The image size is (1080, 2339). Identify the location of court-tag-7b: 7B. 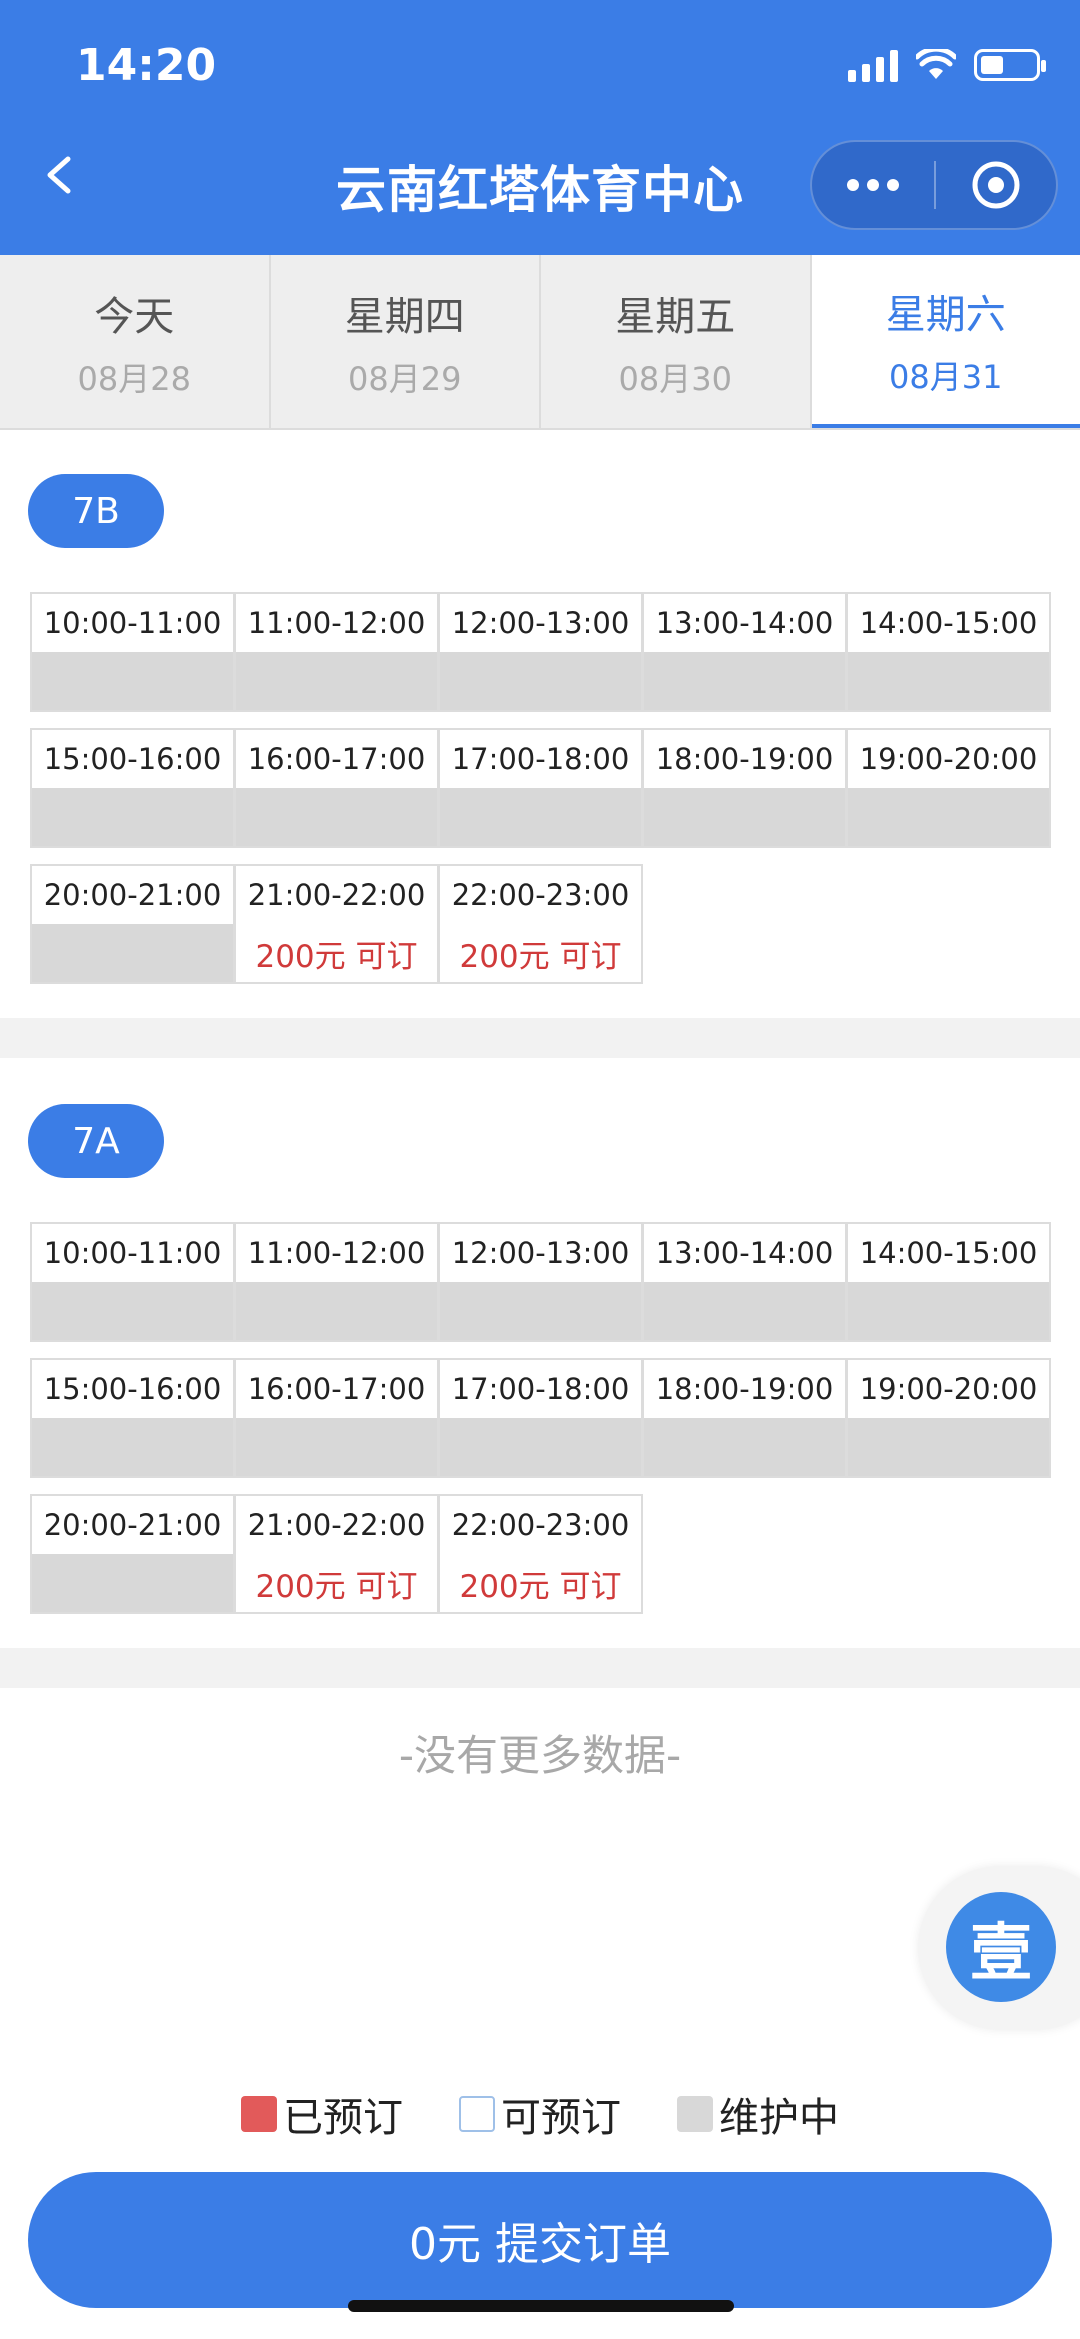
(96, 511).